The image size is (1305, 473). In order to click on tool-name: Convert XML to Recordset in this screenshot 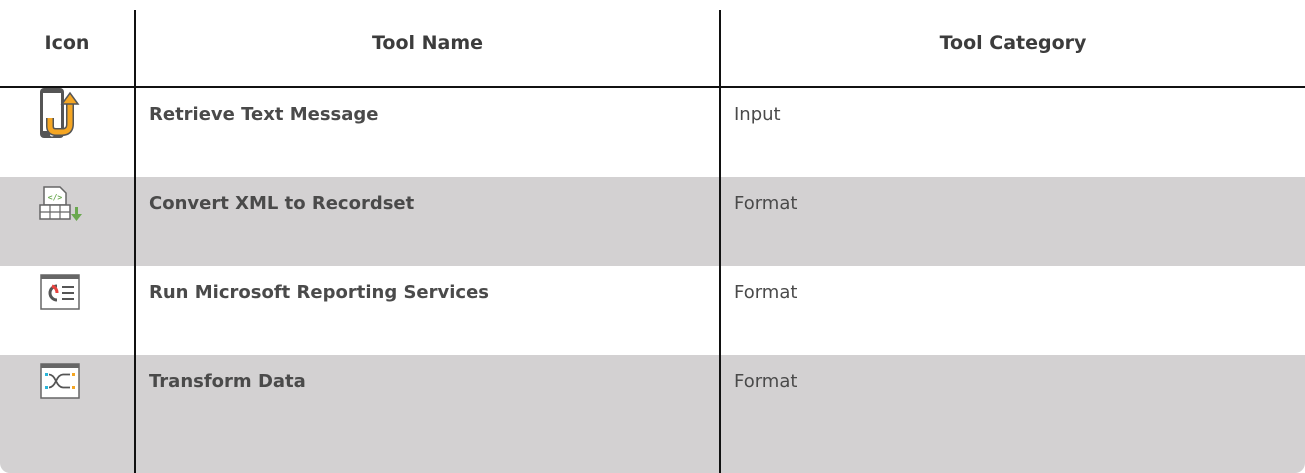, I will do `click(282, 203)`.